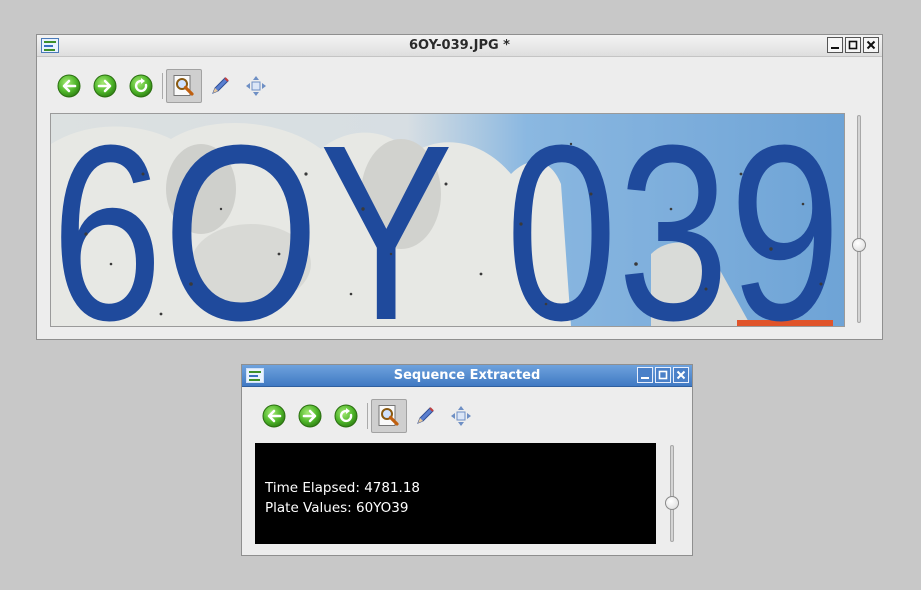 This screenshot has height=590, width=921. I want to click on window-title: 6OY-039.JPG *, so click(459, 45).